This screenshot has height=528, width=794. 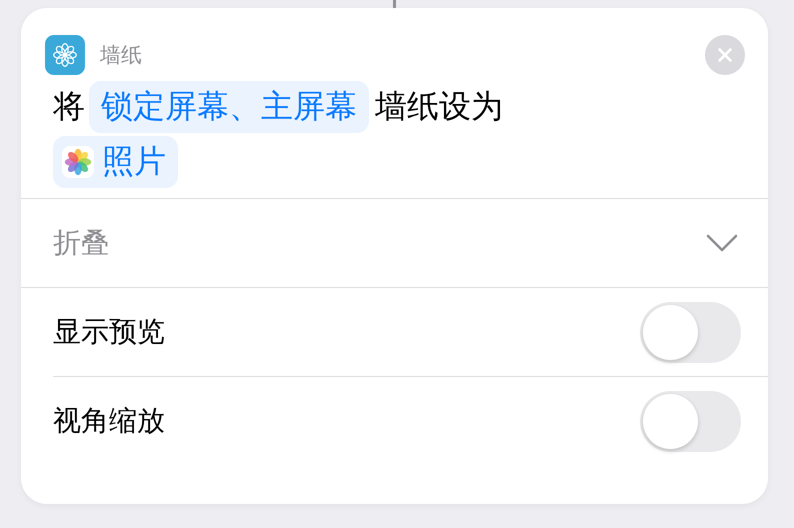 I want to click on pinwheel-icon, so click(x=78, y=162).